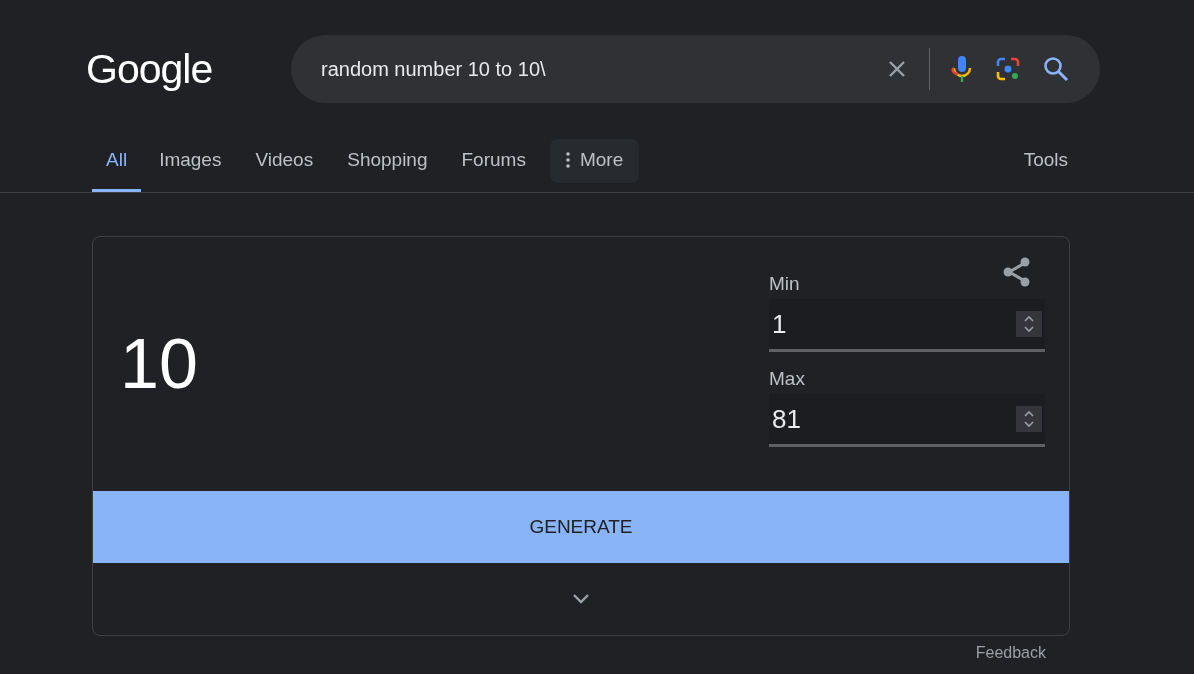  What do you see at coordinates (188, 69) in the screenshot?
I see `logo: Google` at bounding box center [188, 69].